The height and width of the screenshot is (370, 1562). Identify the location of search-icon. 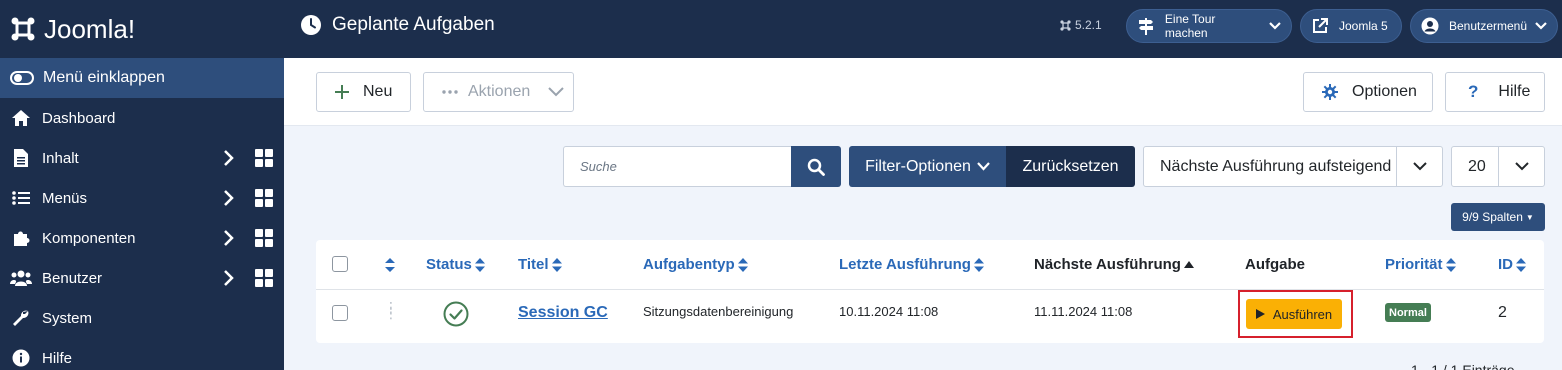
(816, 167).